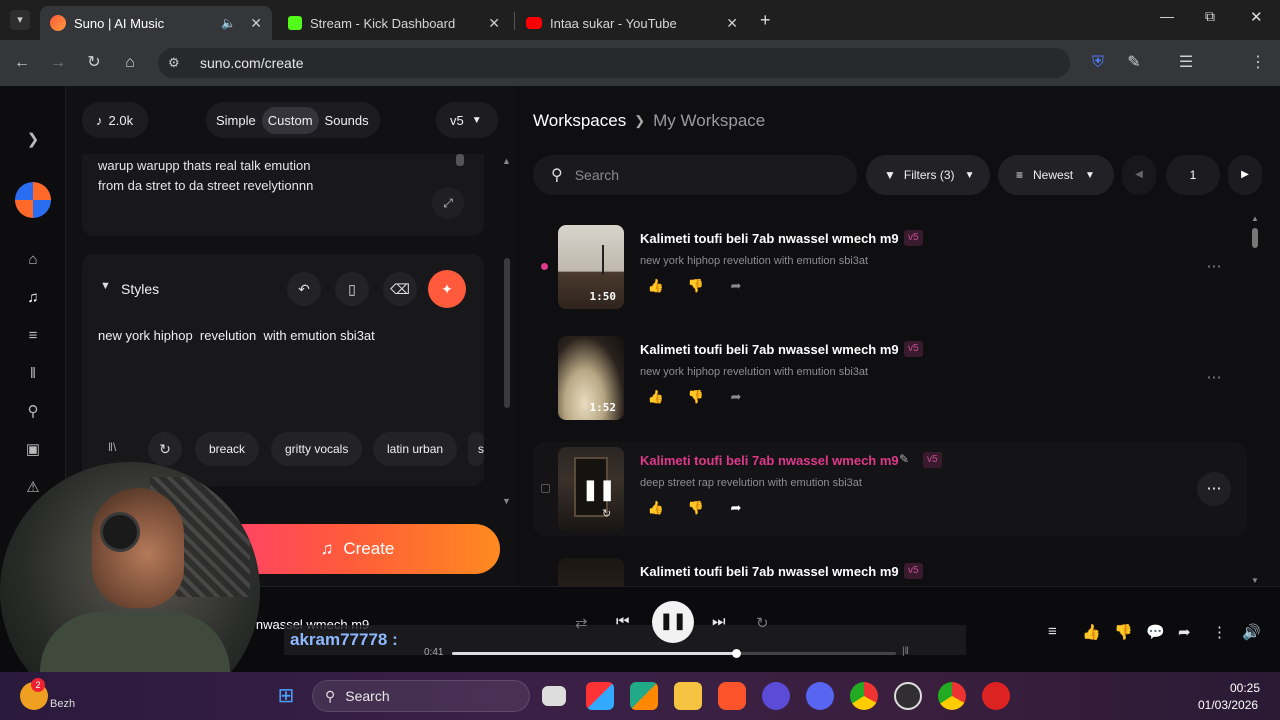 The width and height of the screenshot is (1280, 720). What do you see at coordinates (33, 140) in the screenshot?
I see `expand-chevron-icon: ❯` at bounding box center [33, 140].